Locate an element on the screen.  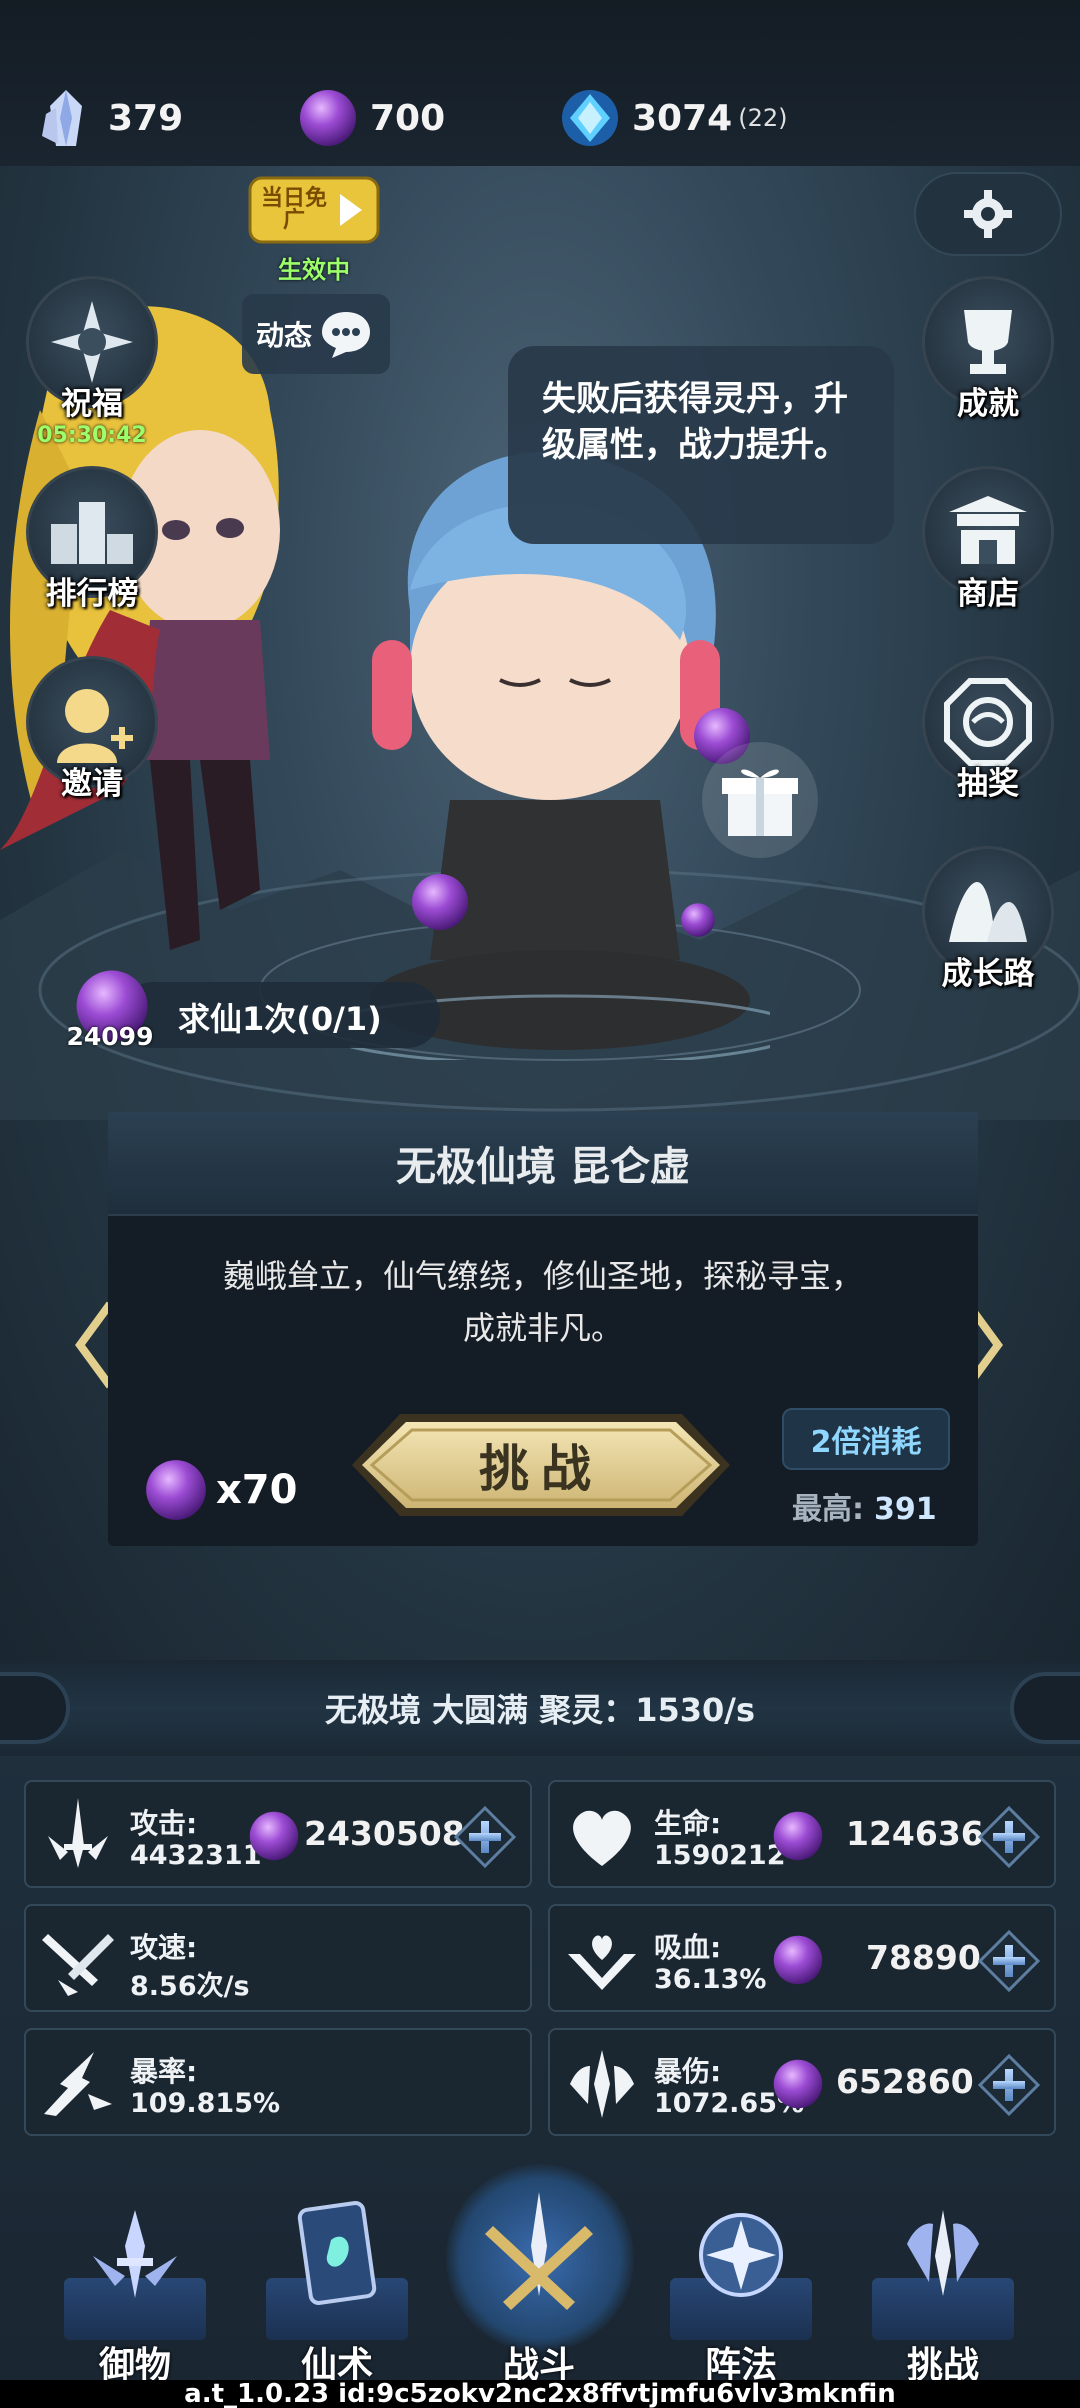
nav-challenge: 挑战 is located at coordinates (943, 2286).